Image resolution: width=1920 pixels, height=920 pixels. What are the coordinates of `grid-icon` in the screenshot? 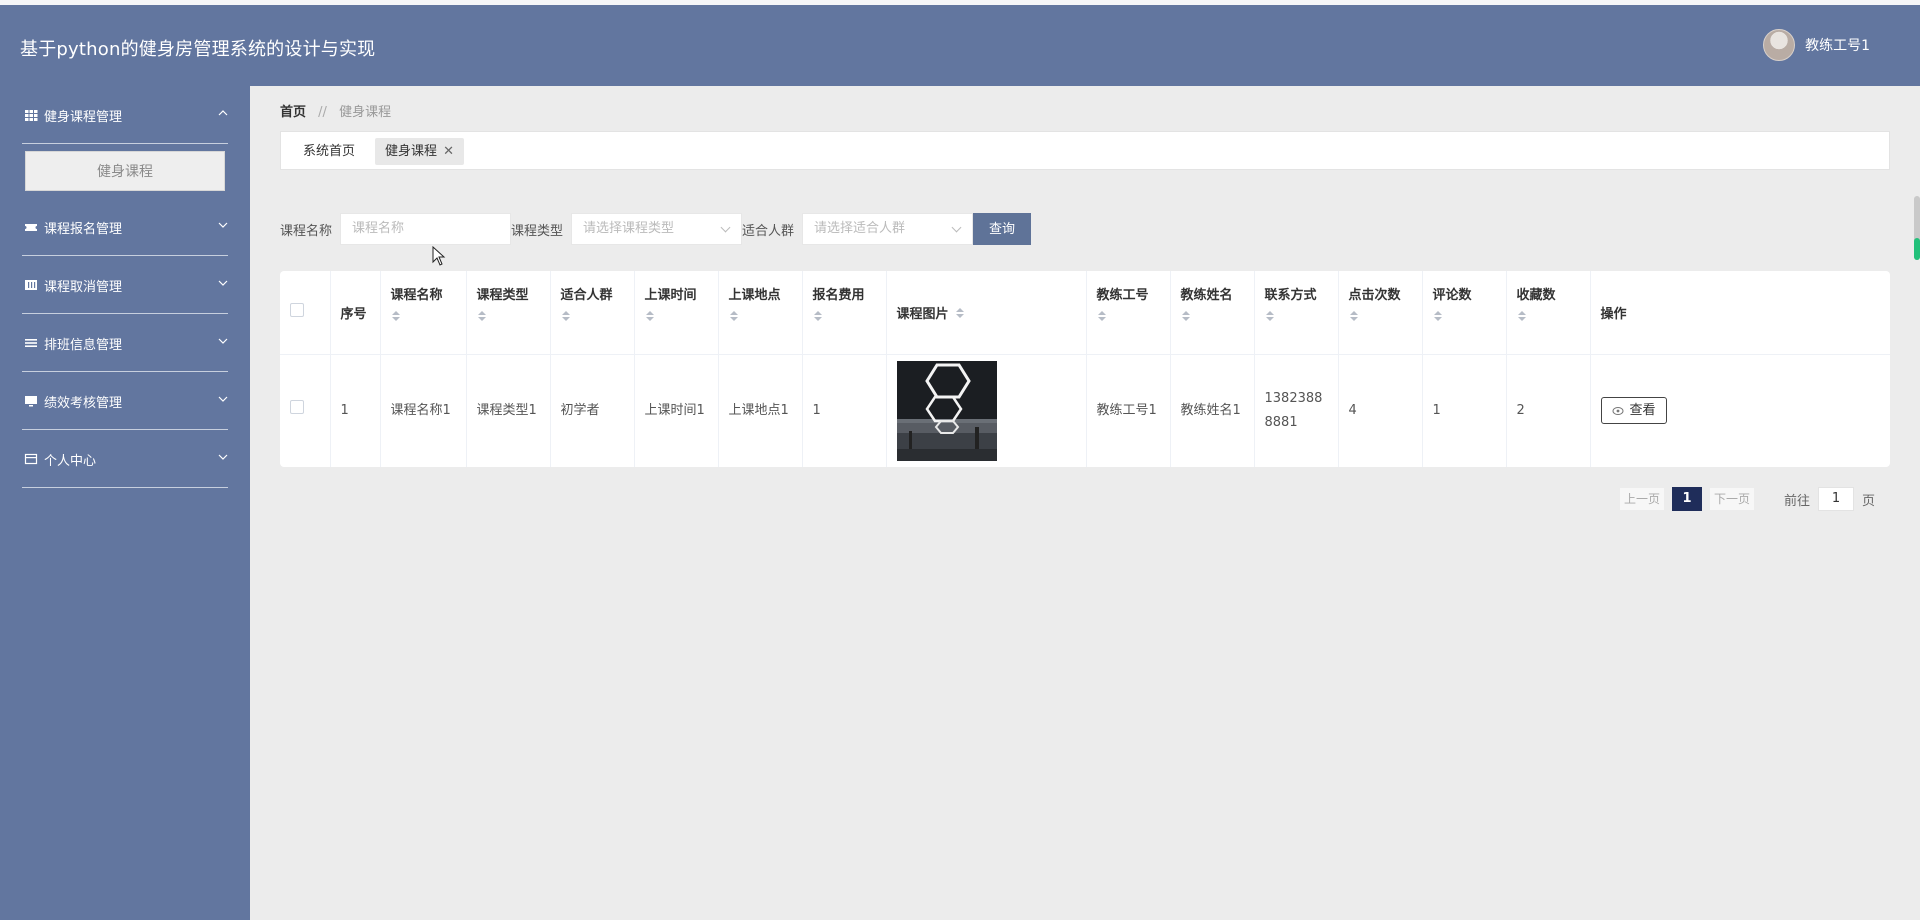 It's located at (31, 115).